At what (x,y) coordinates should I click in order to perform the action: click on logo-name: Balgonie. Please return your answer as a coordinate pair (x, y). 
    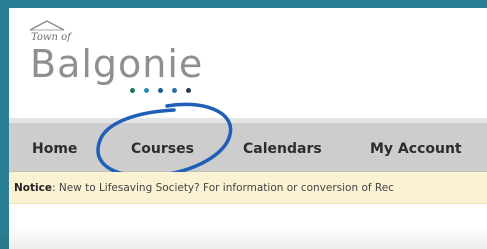
    Looking at the image, I should click on (117, 64).